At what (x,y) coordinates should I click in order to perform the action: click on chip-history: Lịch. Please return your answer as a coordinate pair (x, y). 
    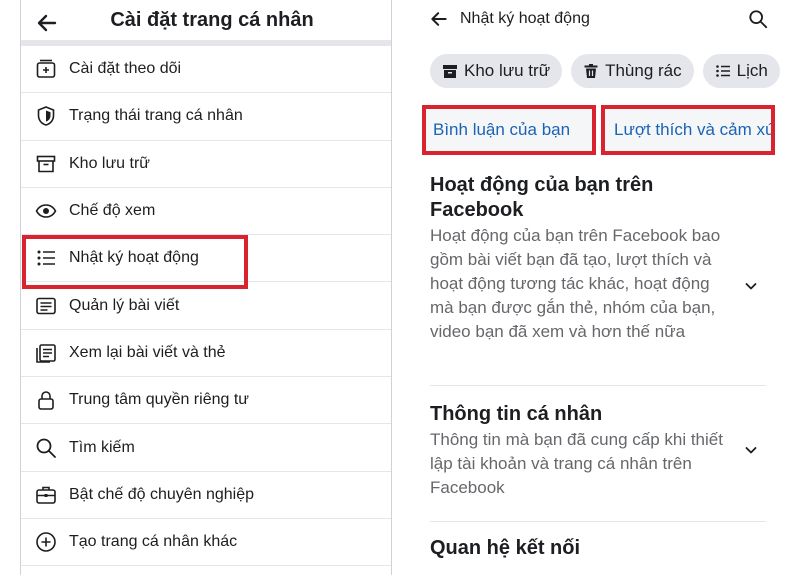
    Looking at the image, I should click on (741, 71).